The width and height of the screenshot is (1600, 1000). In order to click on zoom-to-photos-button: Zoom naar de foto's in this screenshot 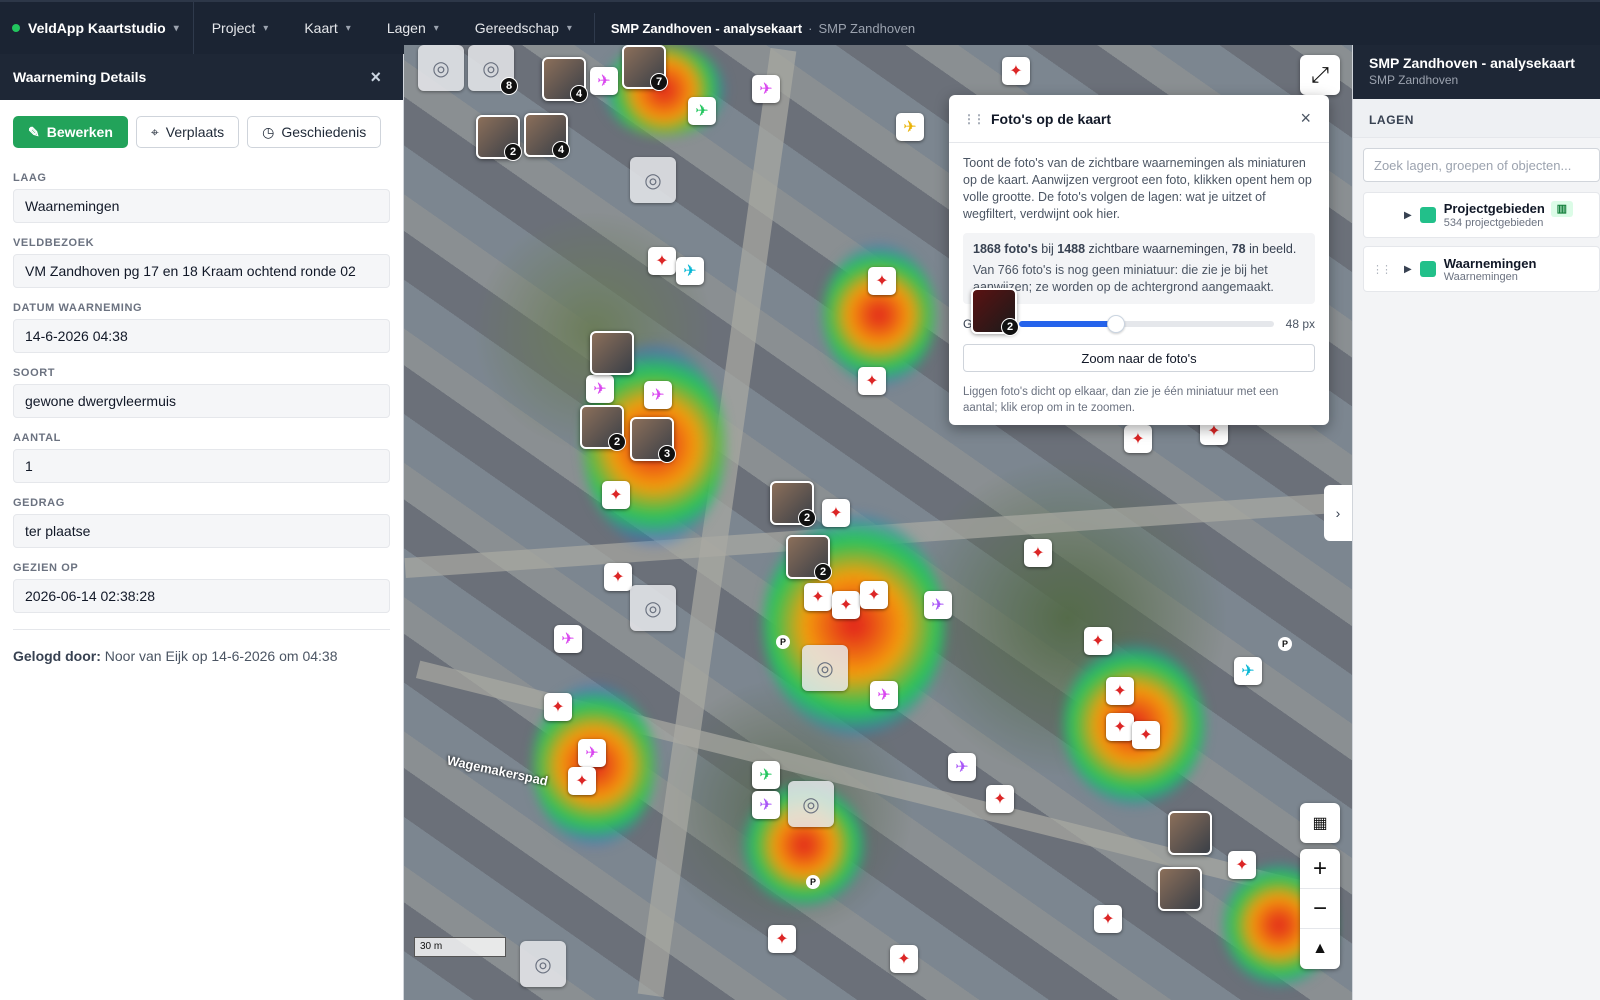, I will do `click(1139, 358)`.